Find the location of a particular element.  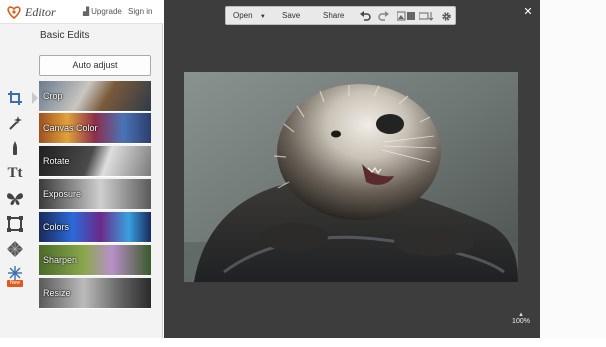

resize-item: Resize is located at coordinates (95, 293).